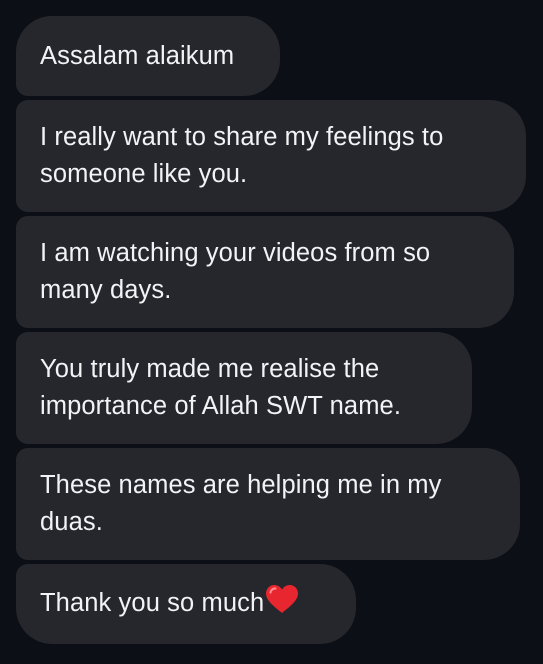  Describe the element at coordinates (144, 174) in the screenshot. I see `message-text: someone like you.` at that location.